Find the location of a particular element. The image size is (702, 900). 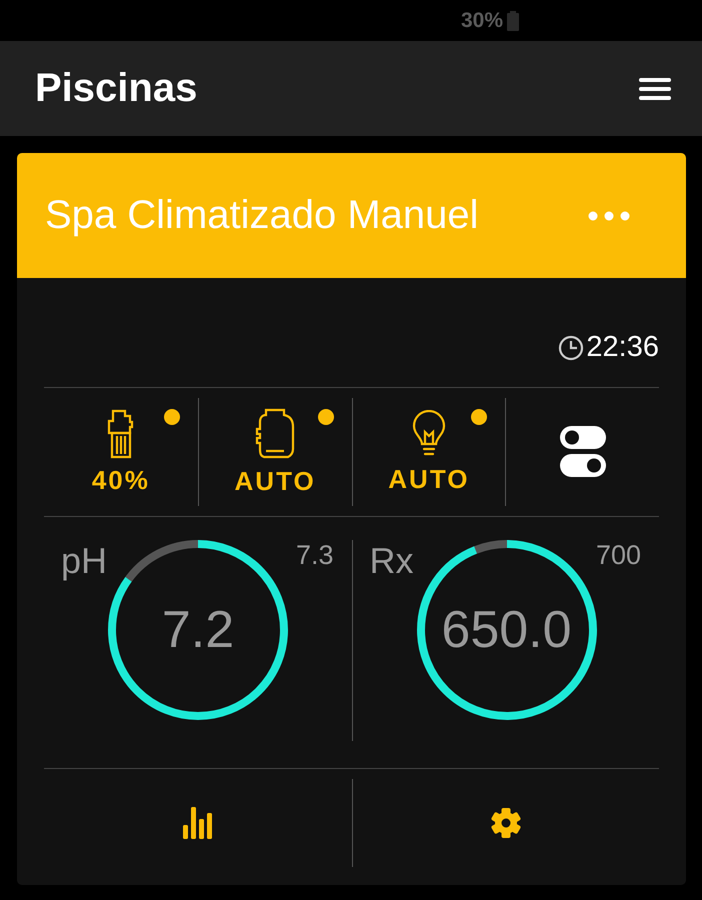

sensor-reading: 650.0 is located at coordinates (506, 630).